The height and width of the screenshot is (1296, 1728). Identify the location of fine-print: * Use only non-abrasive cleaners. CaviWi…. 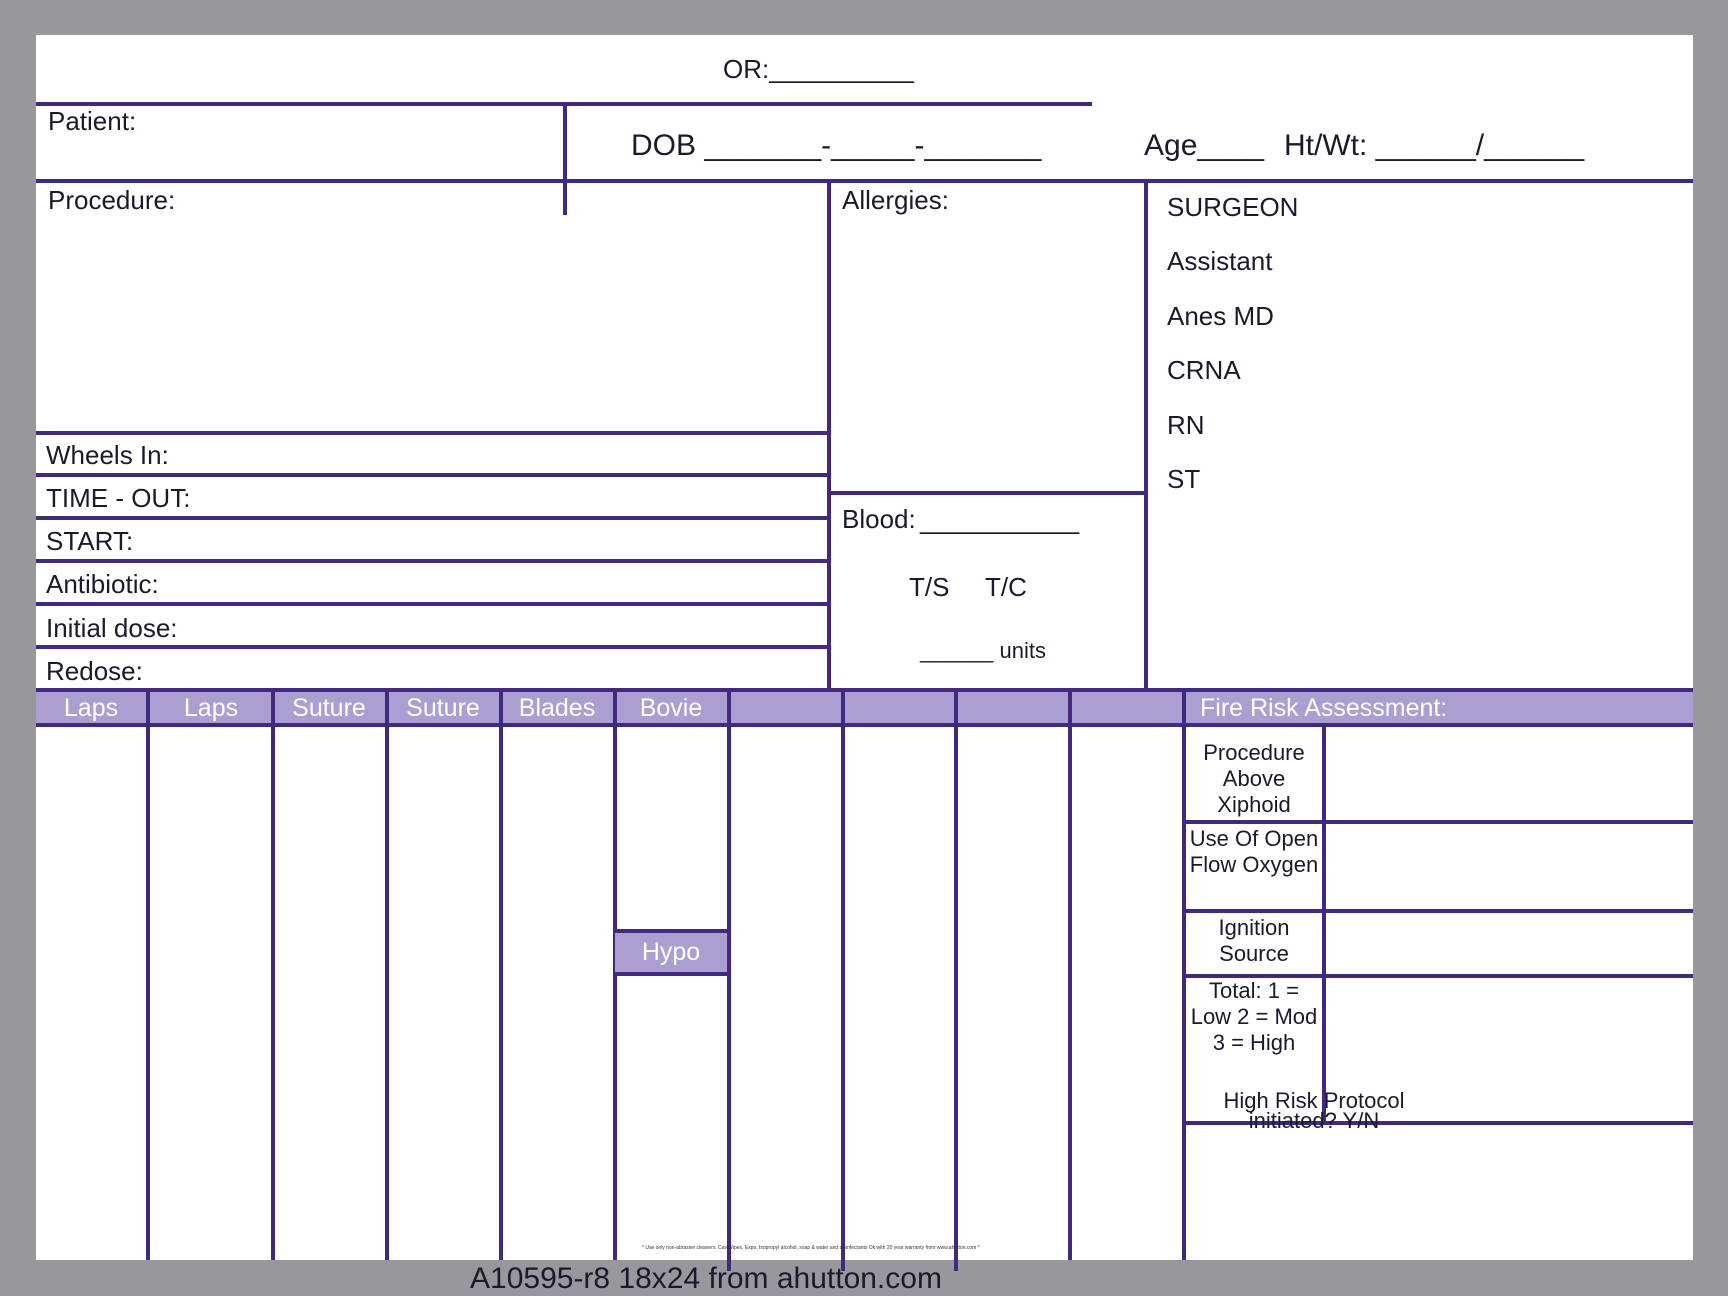
(811, 1248).